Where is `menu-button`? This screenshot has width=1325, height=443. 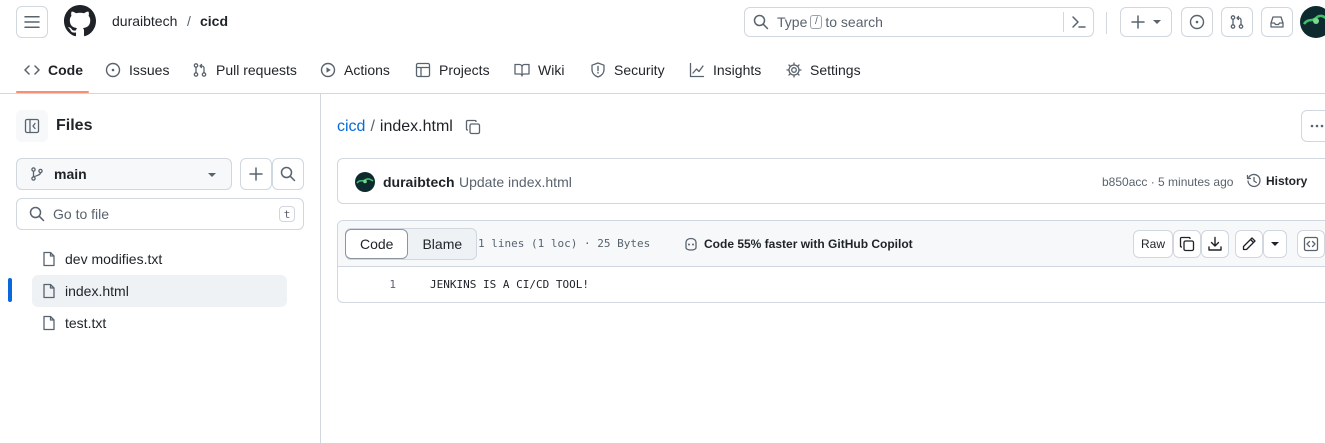 menu-button is located at coordinates (32, 22).